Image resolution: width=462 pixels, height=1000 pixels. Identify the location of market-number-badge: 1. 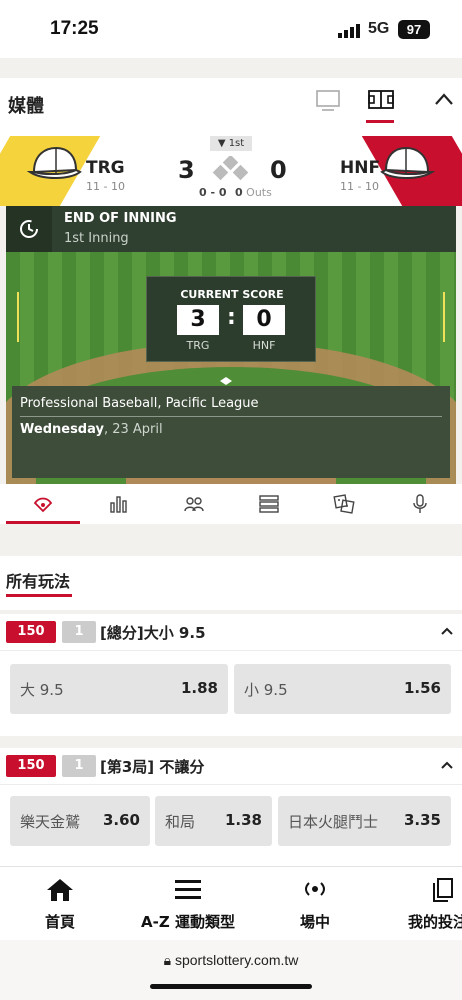
(79, 766).